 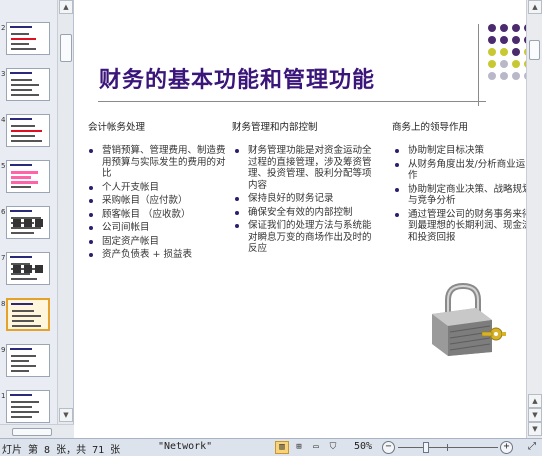 I want to click on thumbnail-scroll-thumb, so click(x=66, y=48).